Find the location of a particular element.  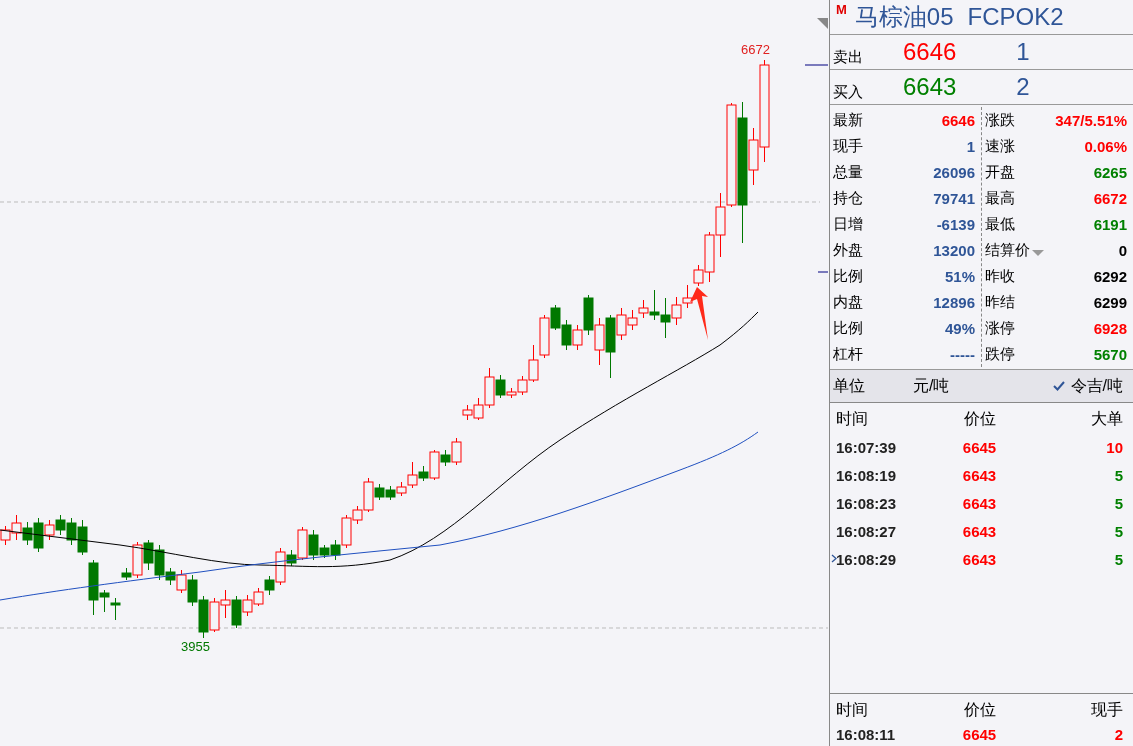

stat-label: 涨停 is located at coordinates (1000, 328).